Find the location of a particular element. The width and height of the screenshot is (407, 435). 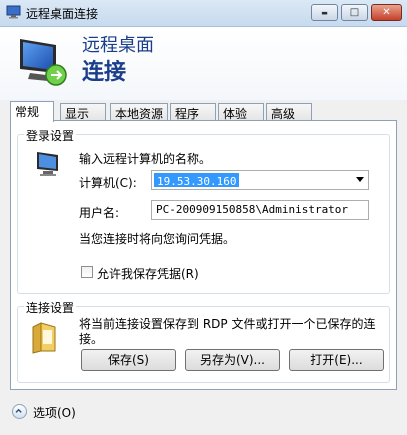

title-bar: 远程桌面连接 ▬ □ ✕ is located at coordinates (203, 13).